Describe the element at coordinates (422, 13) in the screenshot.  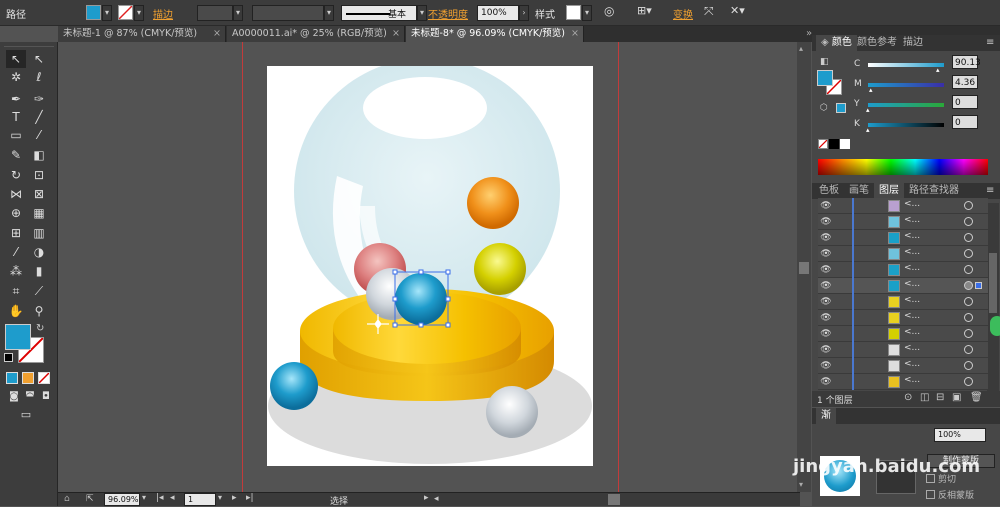
I see `brush-style-arrow: ▾` at that location.